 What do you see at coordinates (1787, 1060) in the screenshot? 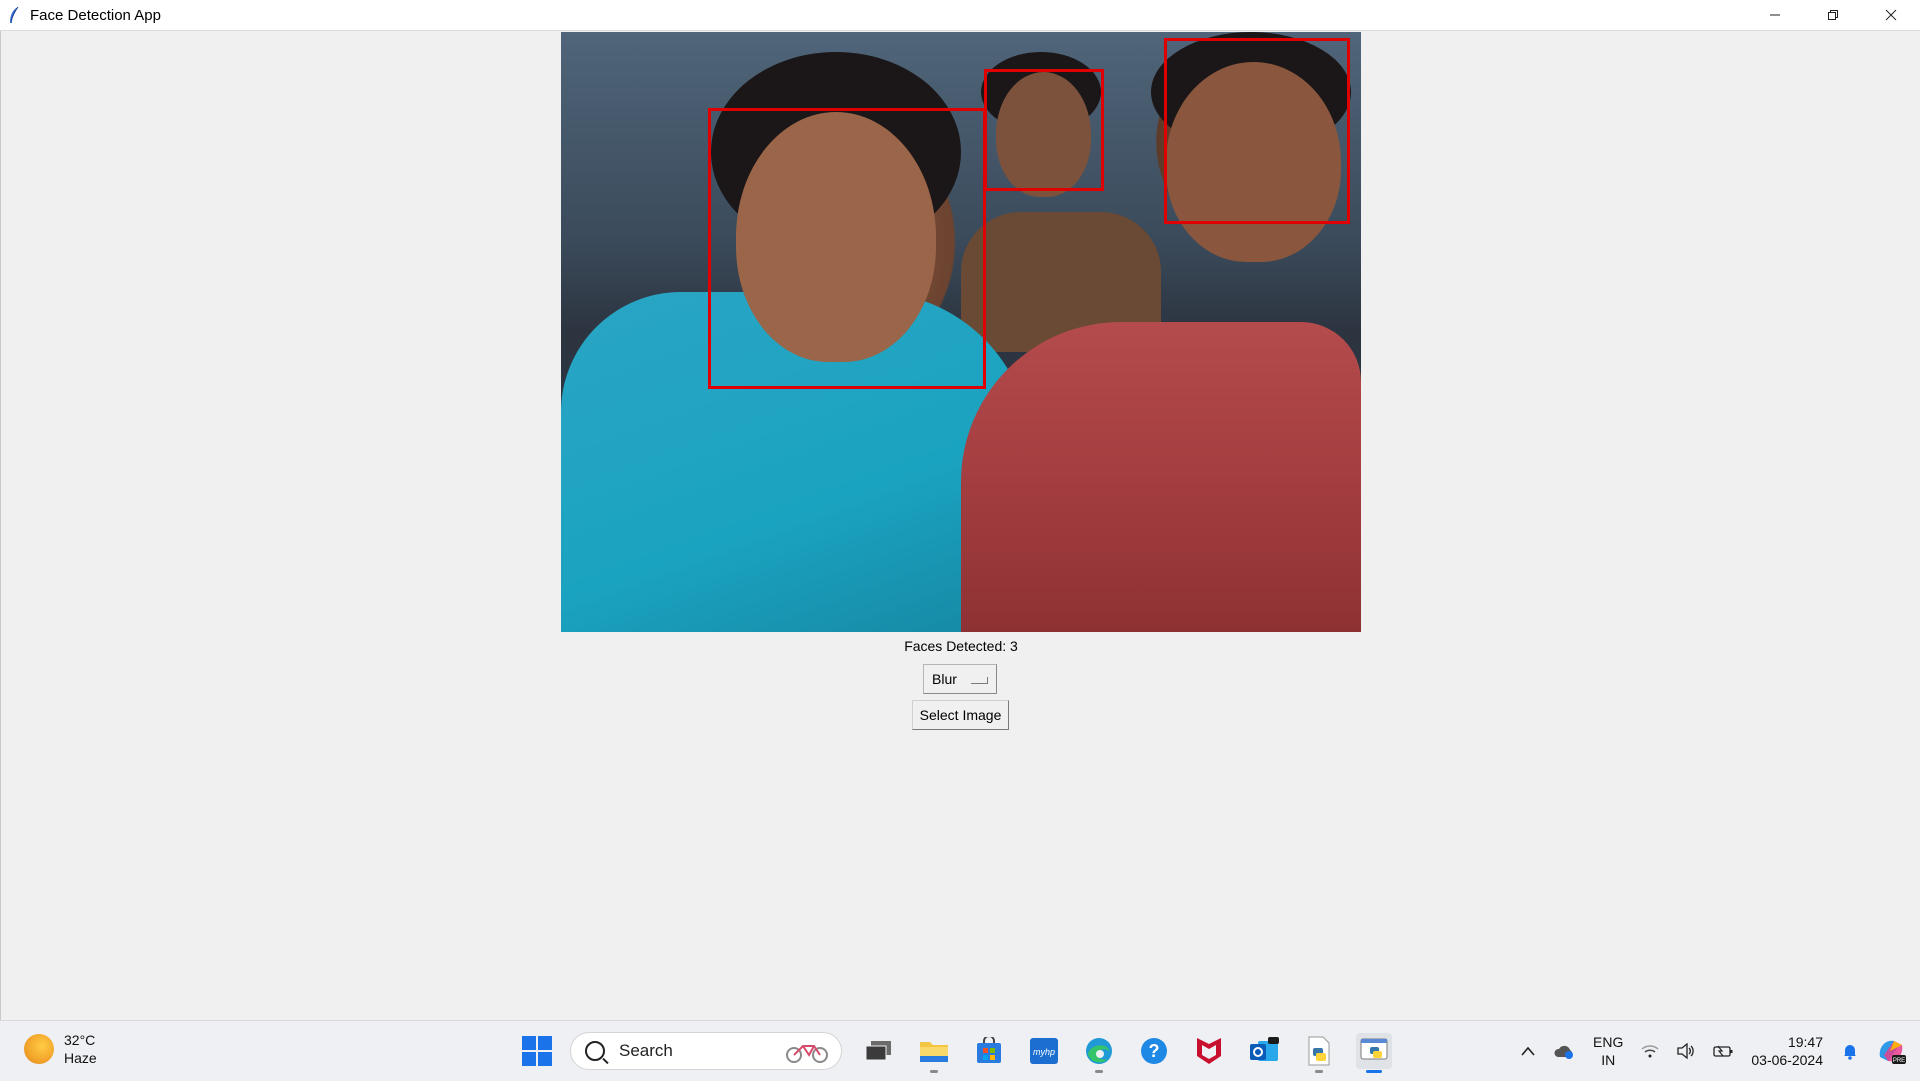
I see `clock-date: 03-06-2024` at bounding box center [1787, 1060].